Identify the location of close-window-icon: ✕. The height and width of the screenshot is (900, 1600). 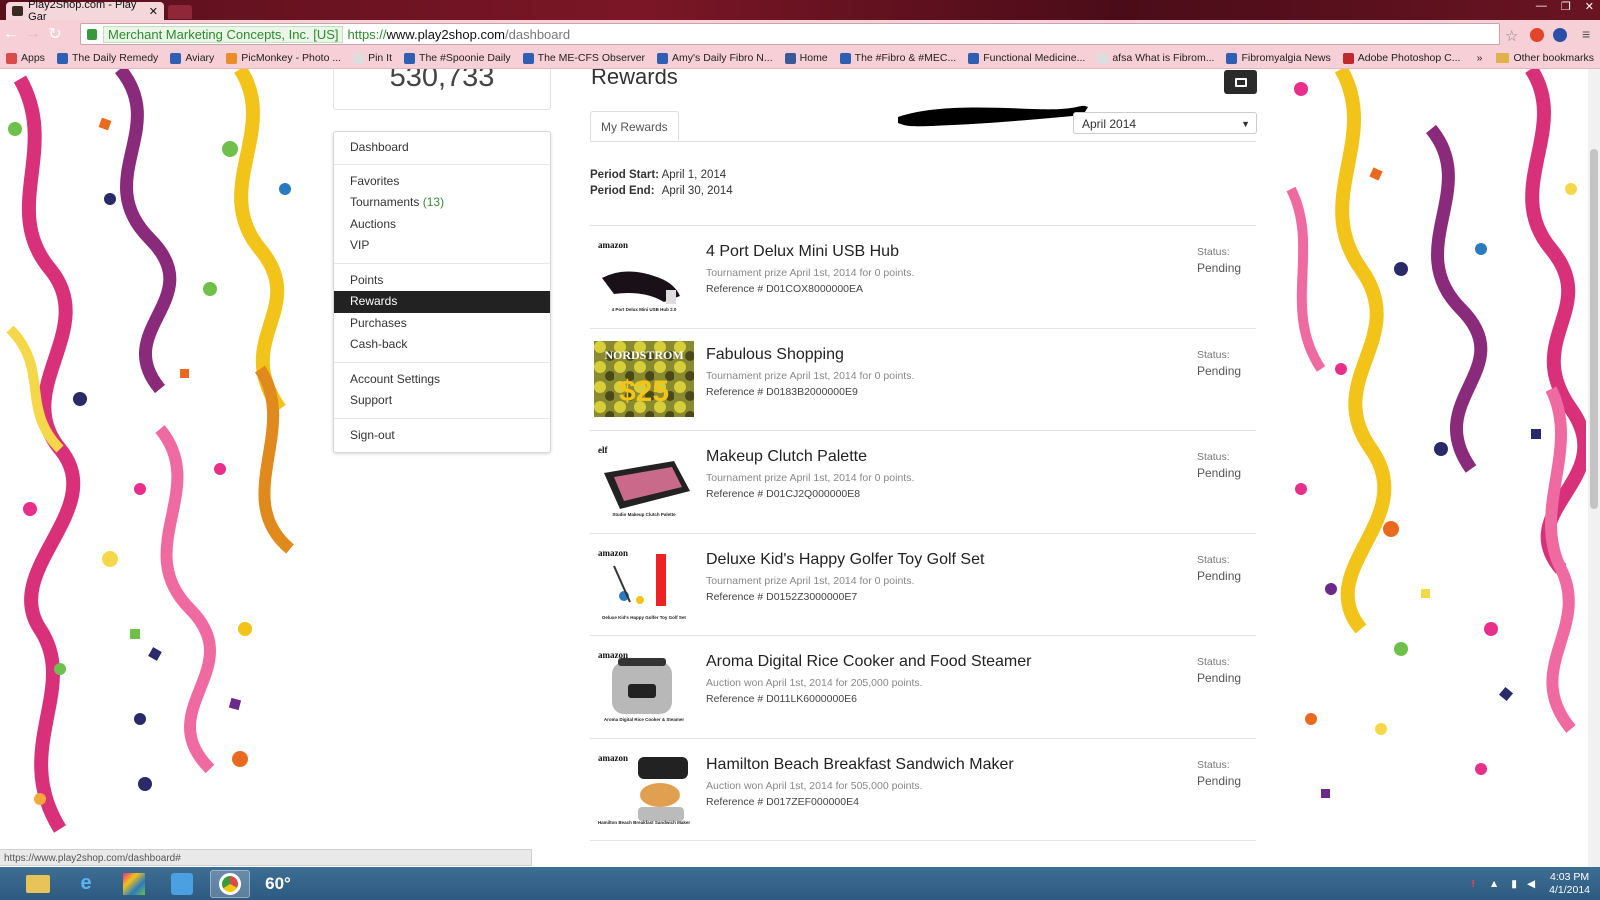
(1589, 6).